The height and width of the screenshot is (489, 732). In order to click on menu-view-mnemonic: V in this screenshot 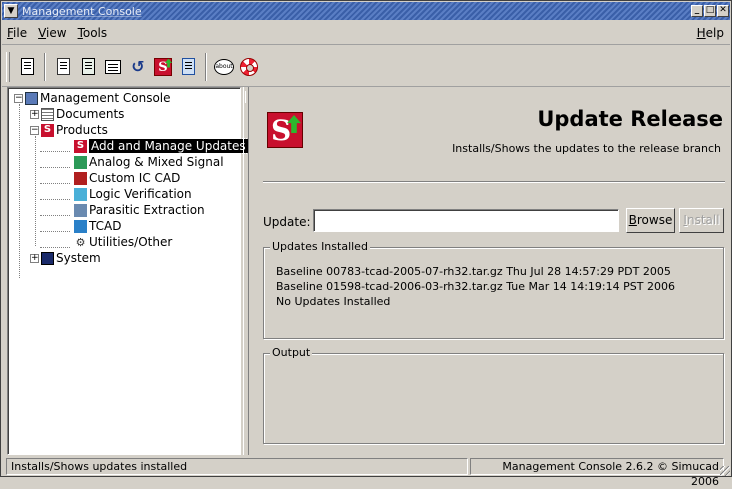, I will do `click(42, 32)`.